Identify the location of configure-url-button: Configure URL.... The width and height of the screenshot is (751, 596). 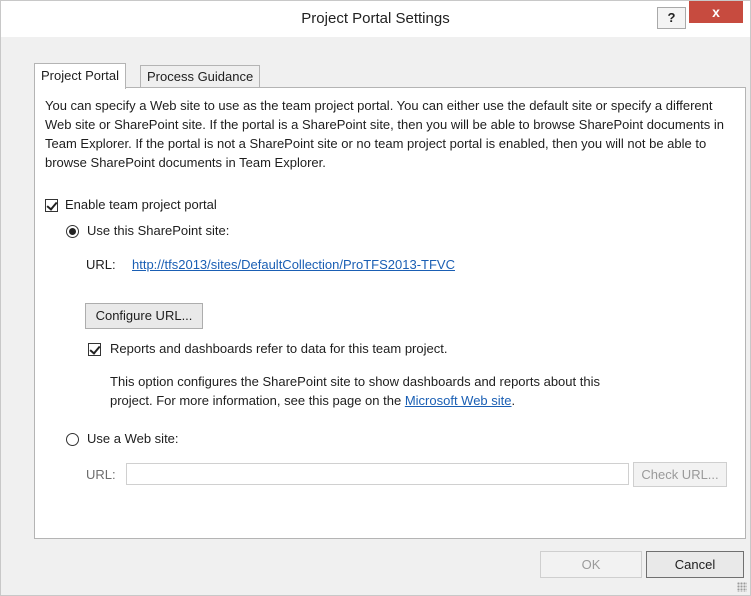
(144, 316).